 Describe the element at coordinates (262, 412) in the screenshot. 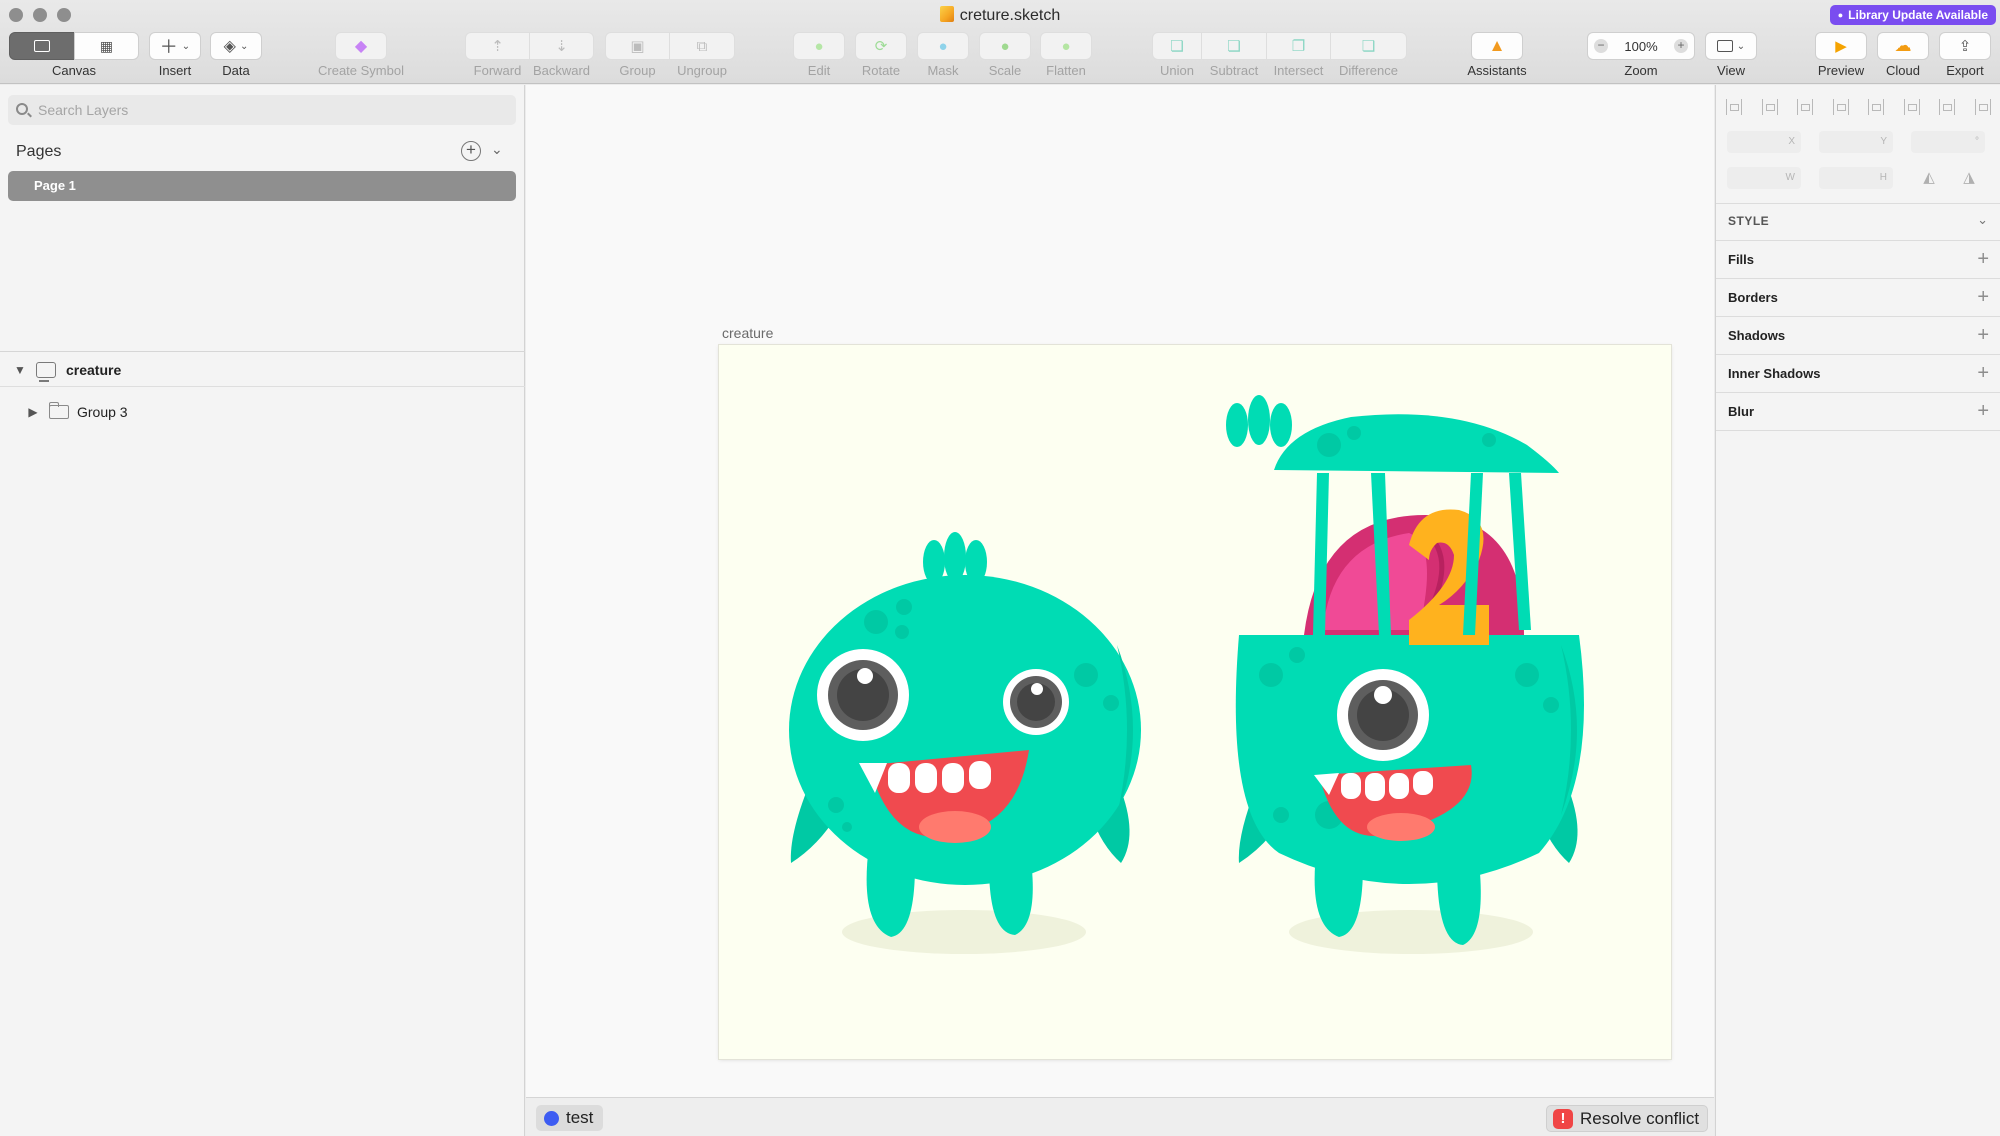

I see `layer-row-group: ▶ Group 3` at that location.